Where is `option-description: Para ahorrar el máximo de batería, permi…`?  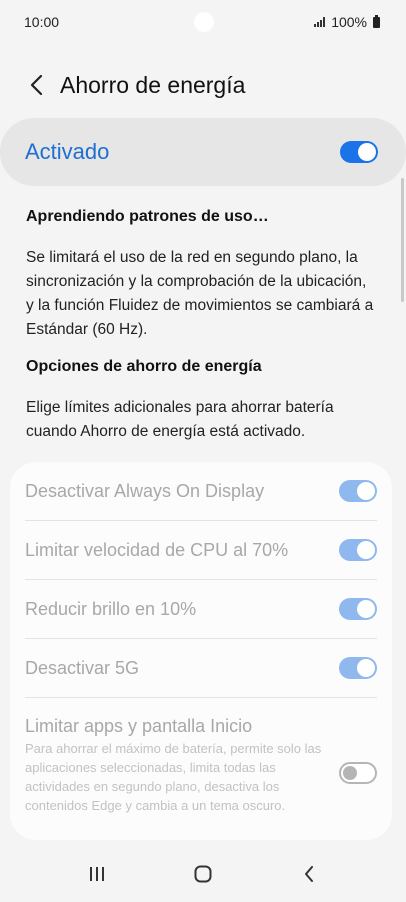 option-description: Para ahorrar el máximo de batería, permi… is located at coordinates (173, 777).